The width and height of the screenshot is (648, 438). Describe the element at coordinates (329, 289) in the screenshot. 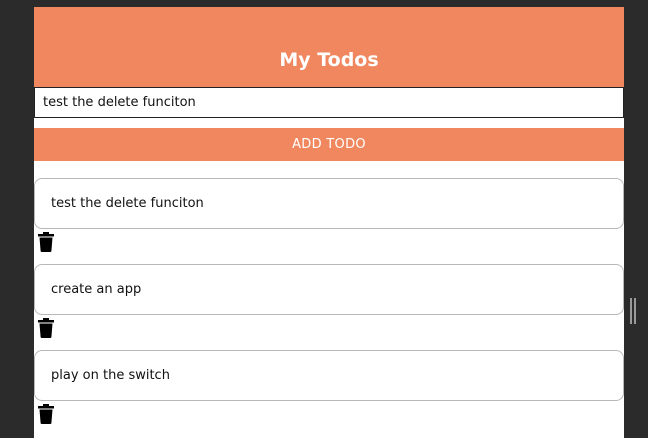

I see `todo-text: create an app` at that location.